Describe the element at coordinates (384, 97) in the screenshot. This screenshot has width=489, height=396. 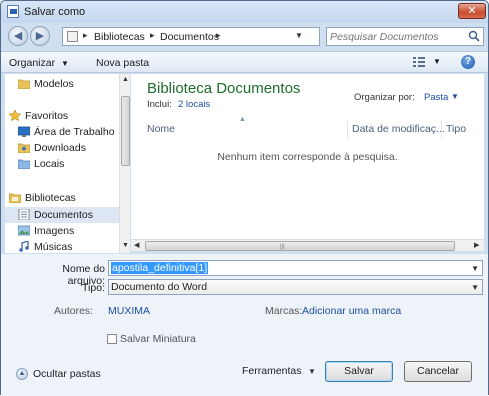
I see `arrange-by-label: Organizar por:` at that location.